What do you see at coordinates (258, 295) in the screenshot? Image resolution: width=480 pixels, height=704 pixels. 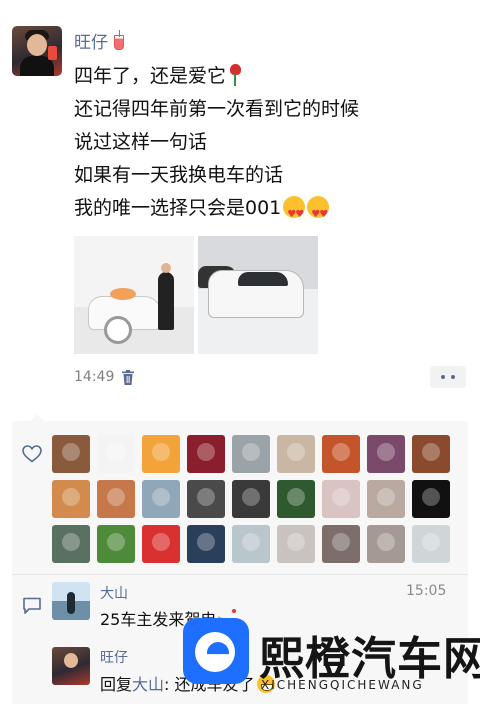 I see `car-photo-showroom` at bounding box center [258, 295].